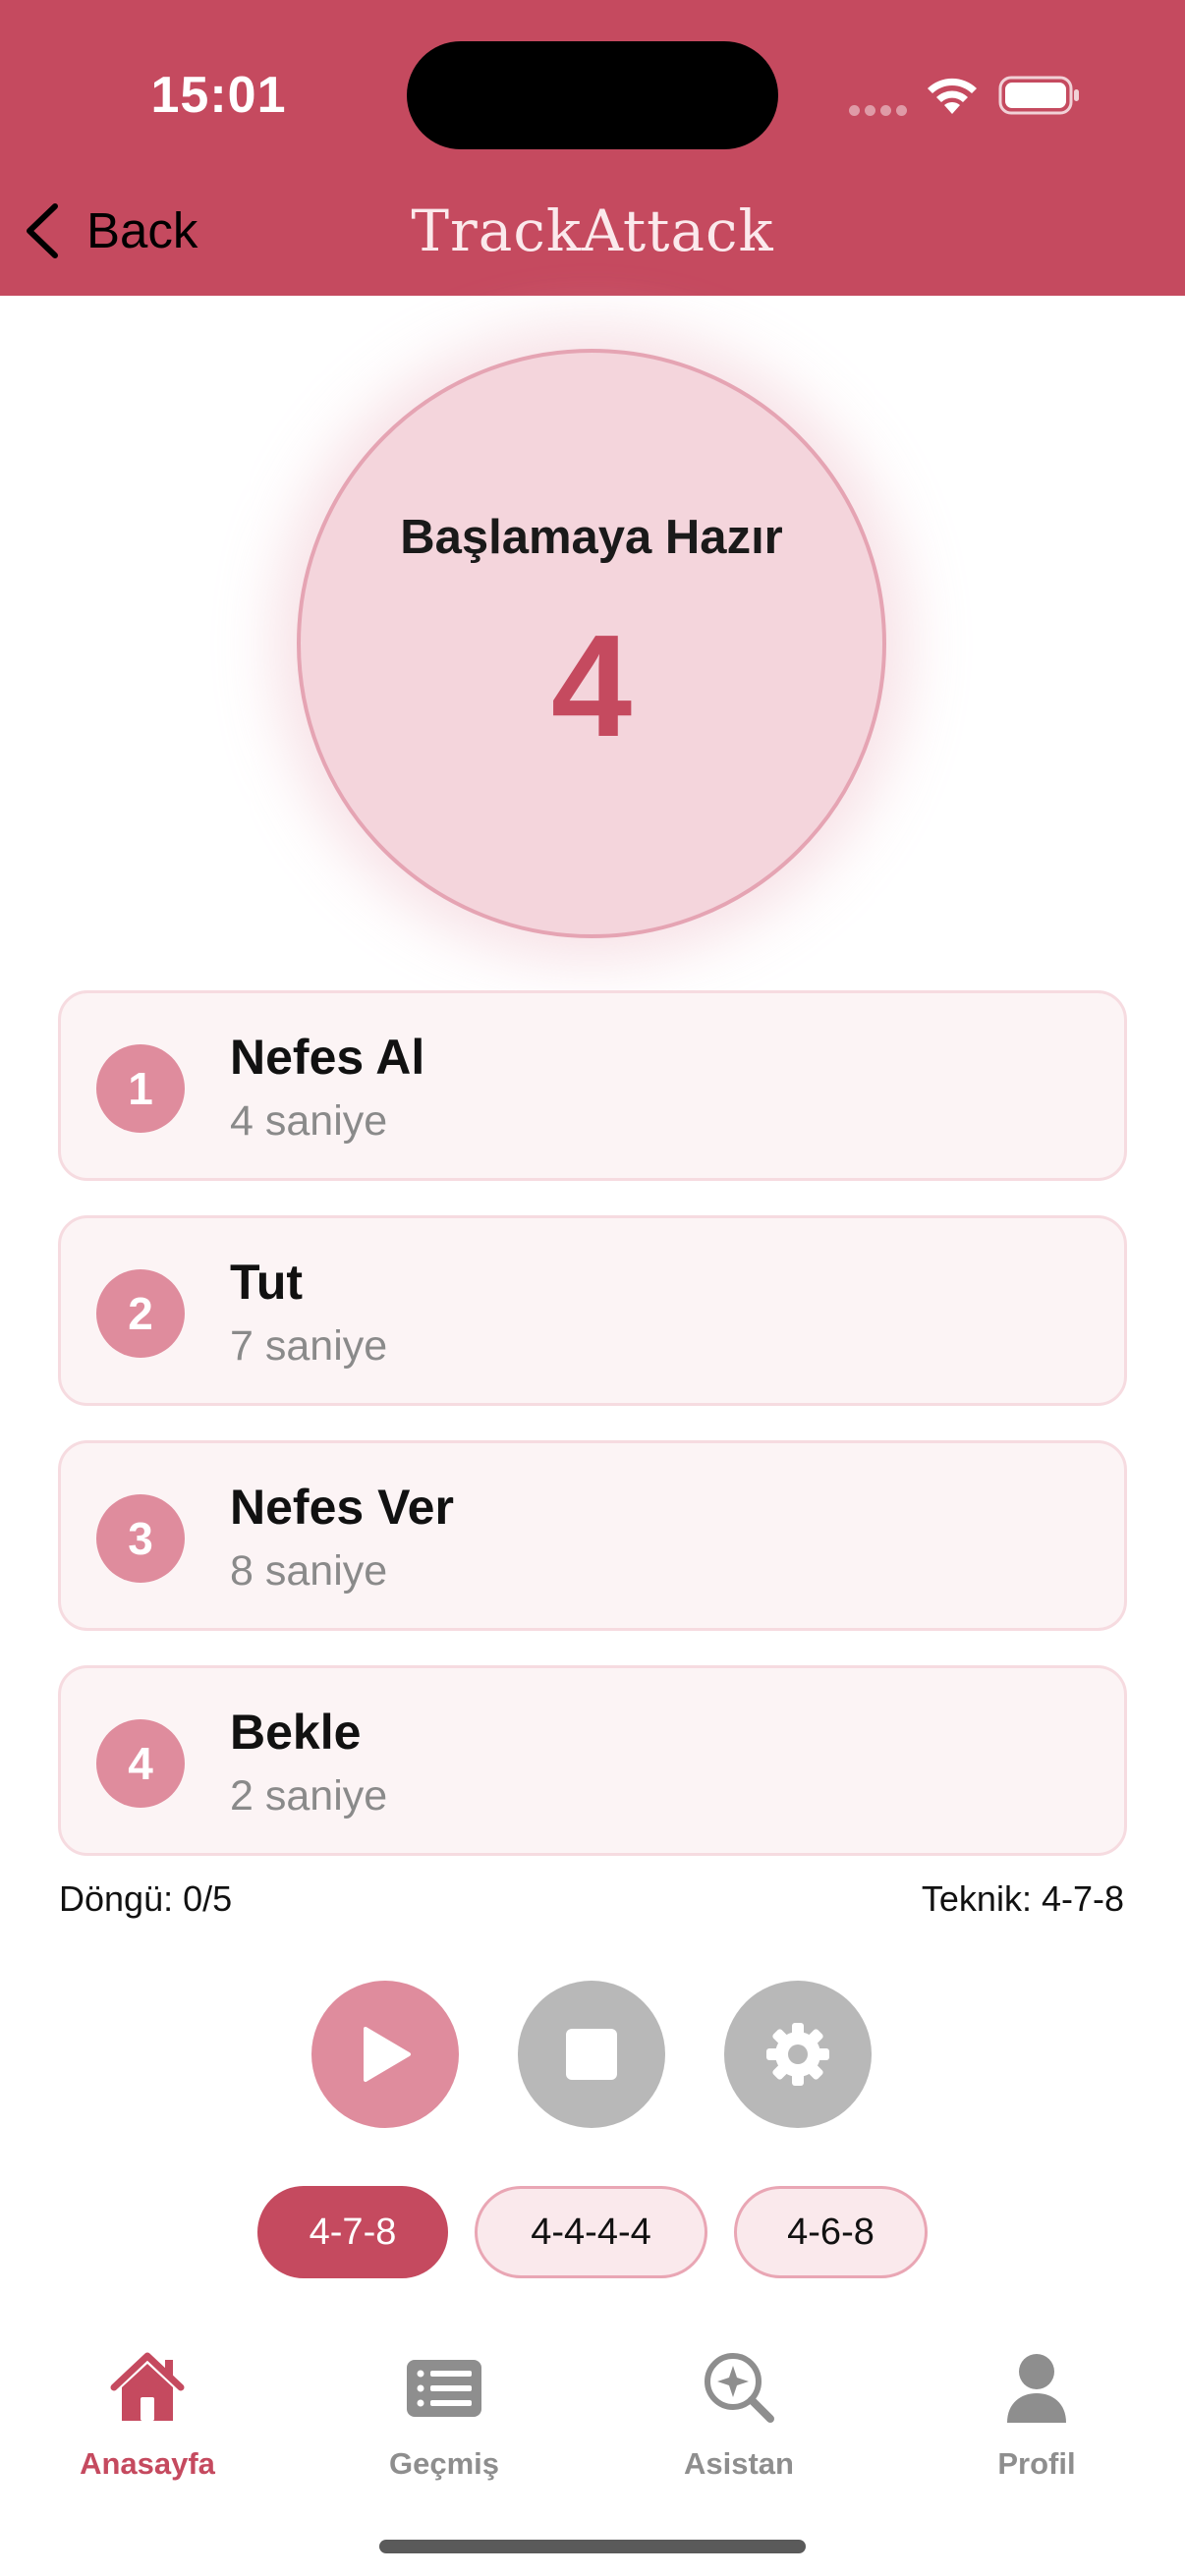 This screenshot has height=2576, width=1185. What do you see at coordinates (879, 111) in the screenshot?
I see `signal-icon` at bounding box center [879, 111].